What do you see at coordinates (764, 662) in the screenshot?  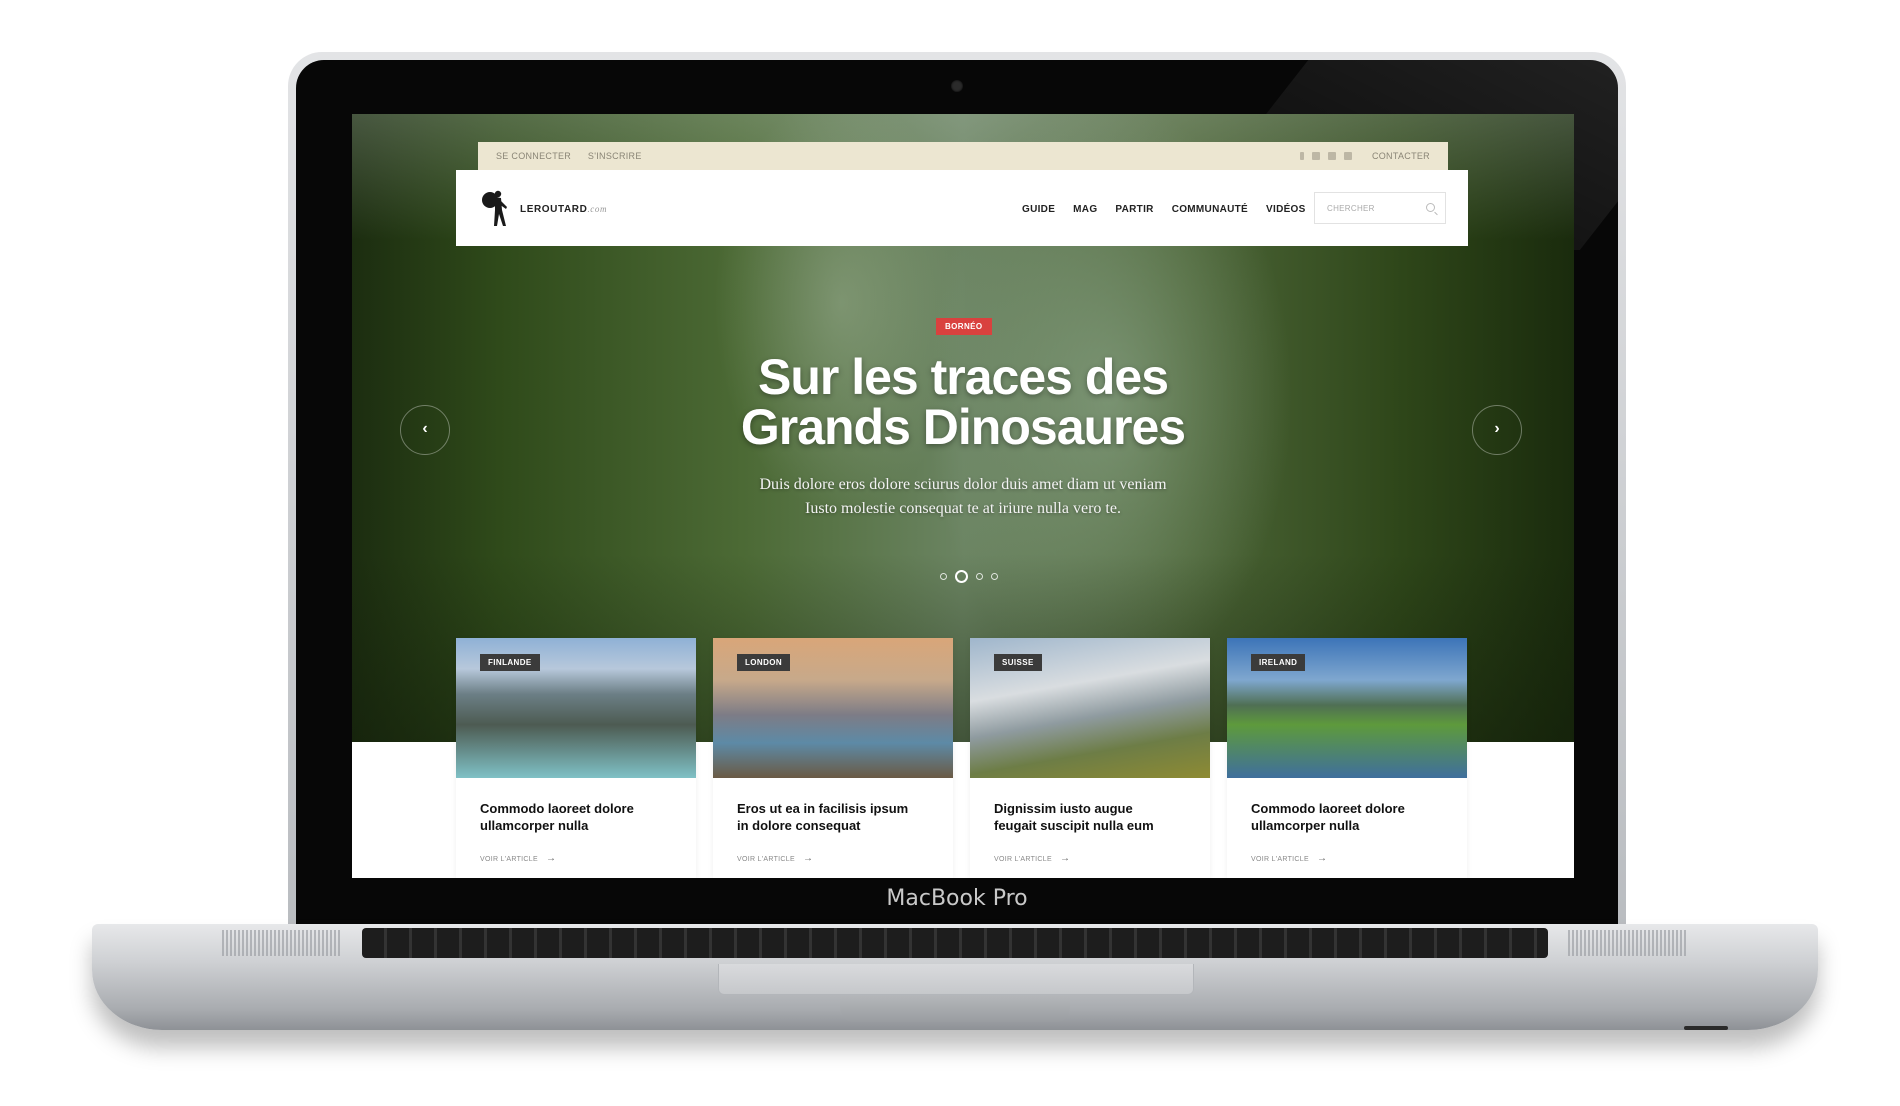 I see `card-badge: LONDON` at bounding box center [764, 662].